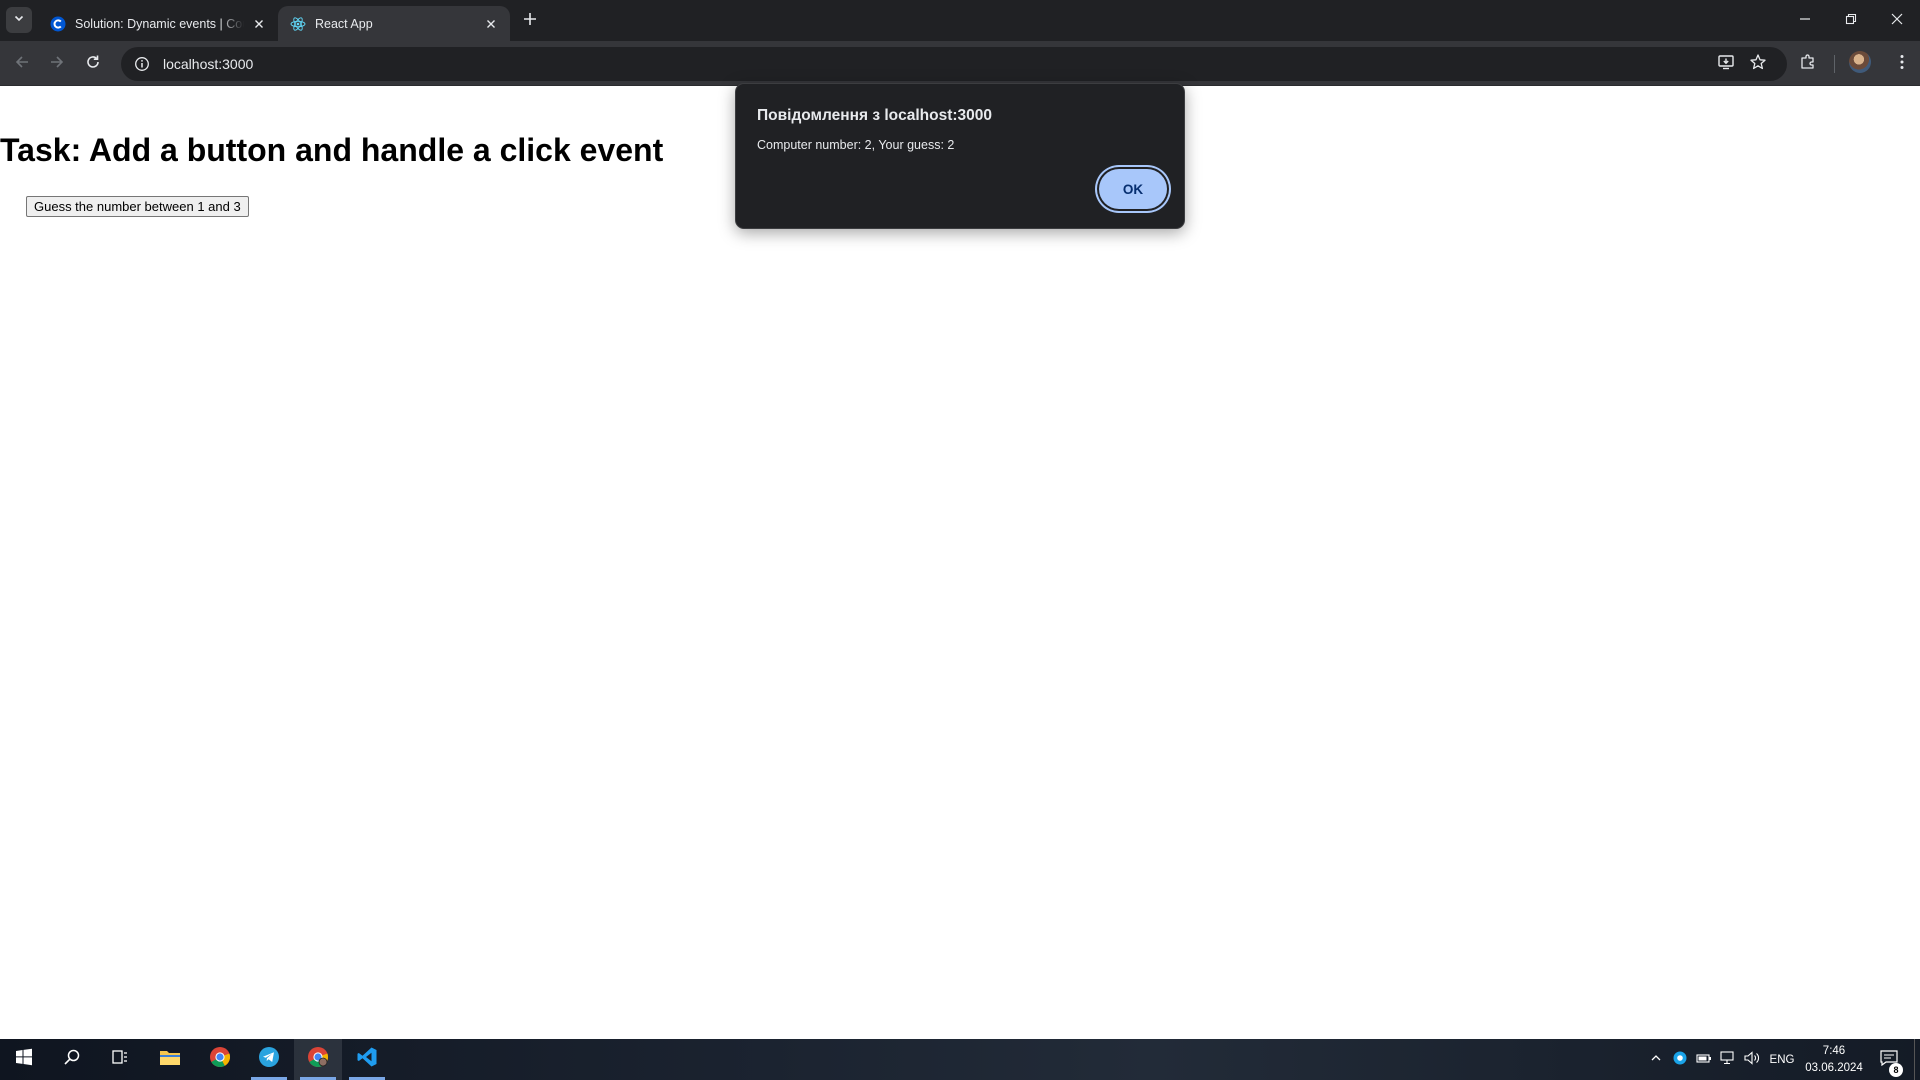  Describe the element at coordinates (58, 24) in the screenshot. I see `coursera-c-icon` at that location.